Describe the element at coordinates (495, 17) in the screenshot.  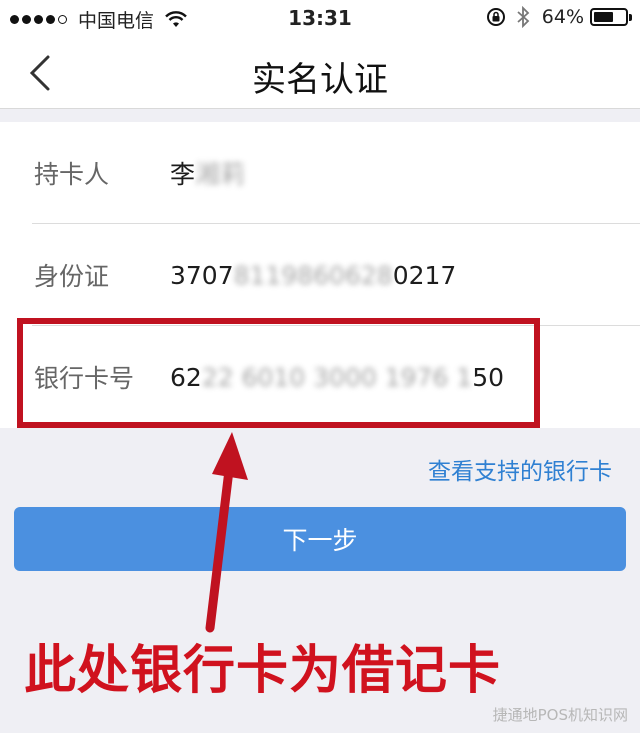
I see `rotation-lock-icon` at that location.